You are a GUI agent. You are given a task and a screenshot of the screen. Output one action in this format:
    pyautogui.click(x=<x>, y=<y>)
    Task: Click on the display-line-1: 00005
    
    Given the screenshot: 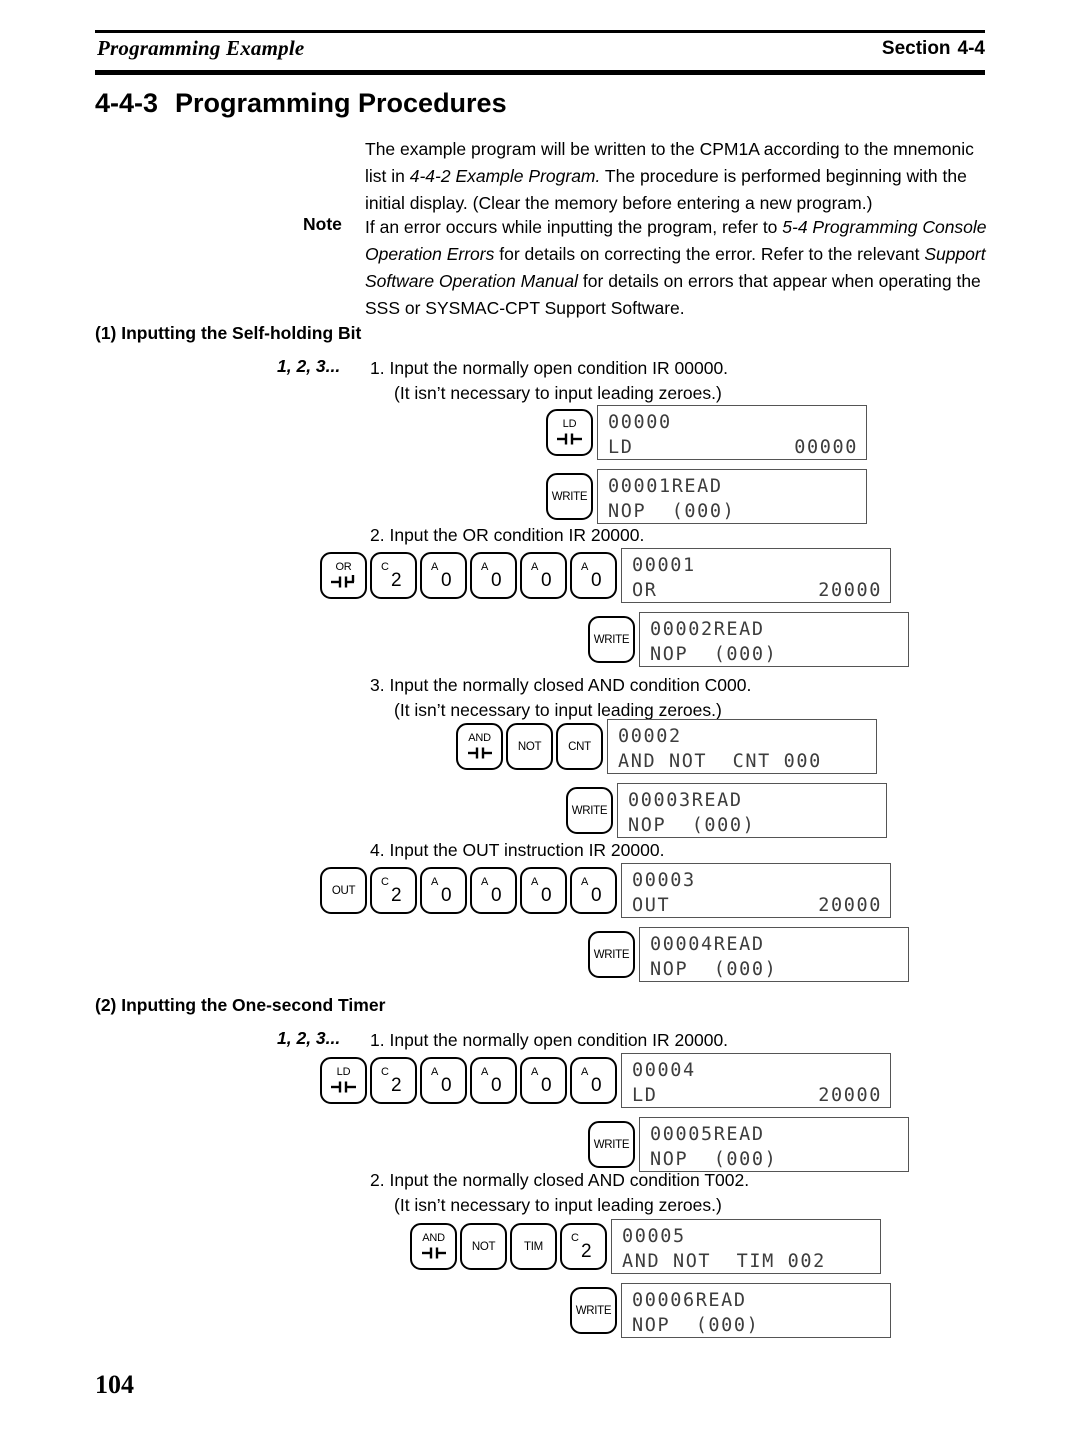 What is the action you would take?
    pyautogui.click(x=654, y=1236)
    